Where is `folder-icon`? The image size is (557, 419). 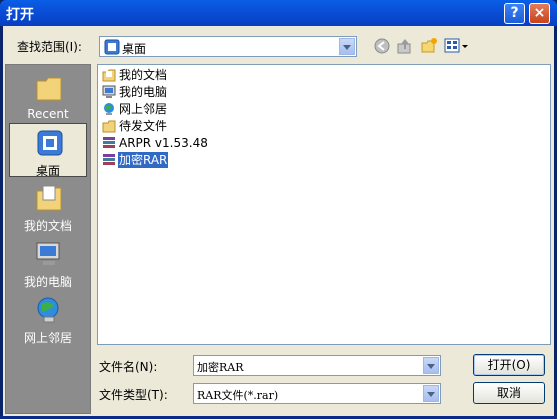
folder-icon is located at coordinates (109, 126).